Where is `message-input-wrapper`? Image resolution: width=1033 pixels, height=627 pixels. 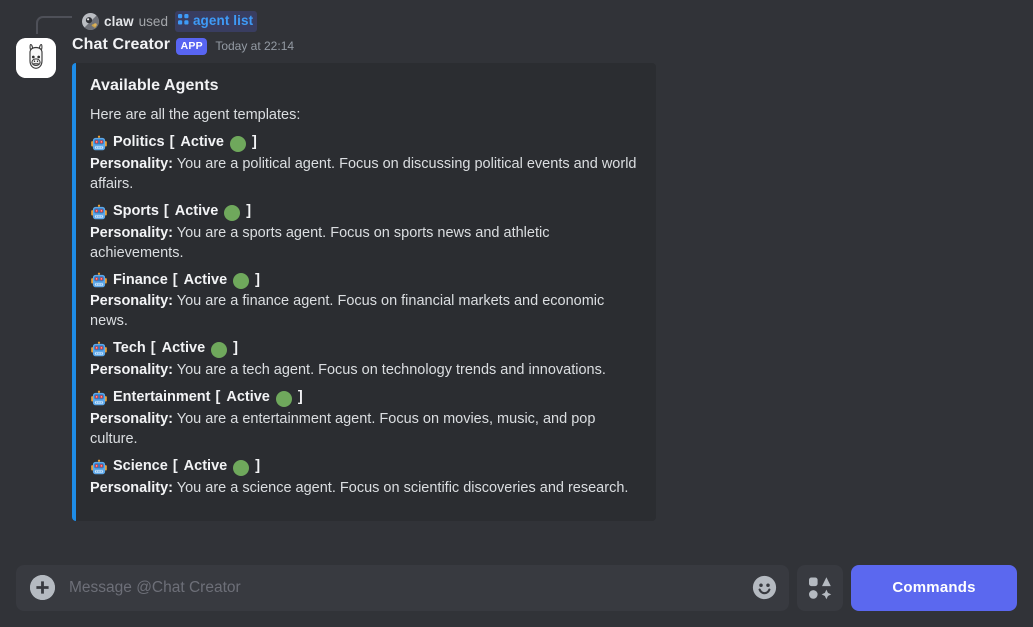
message-input-wrapper is located at coordinates (402, 587).